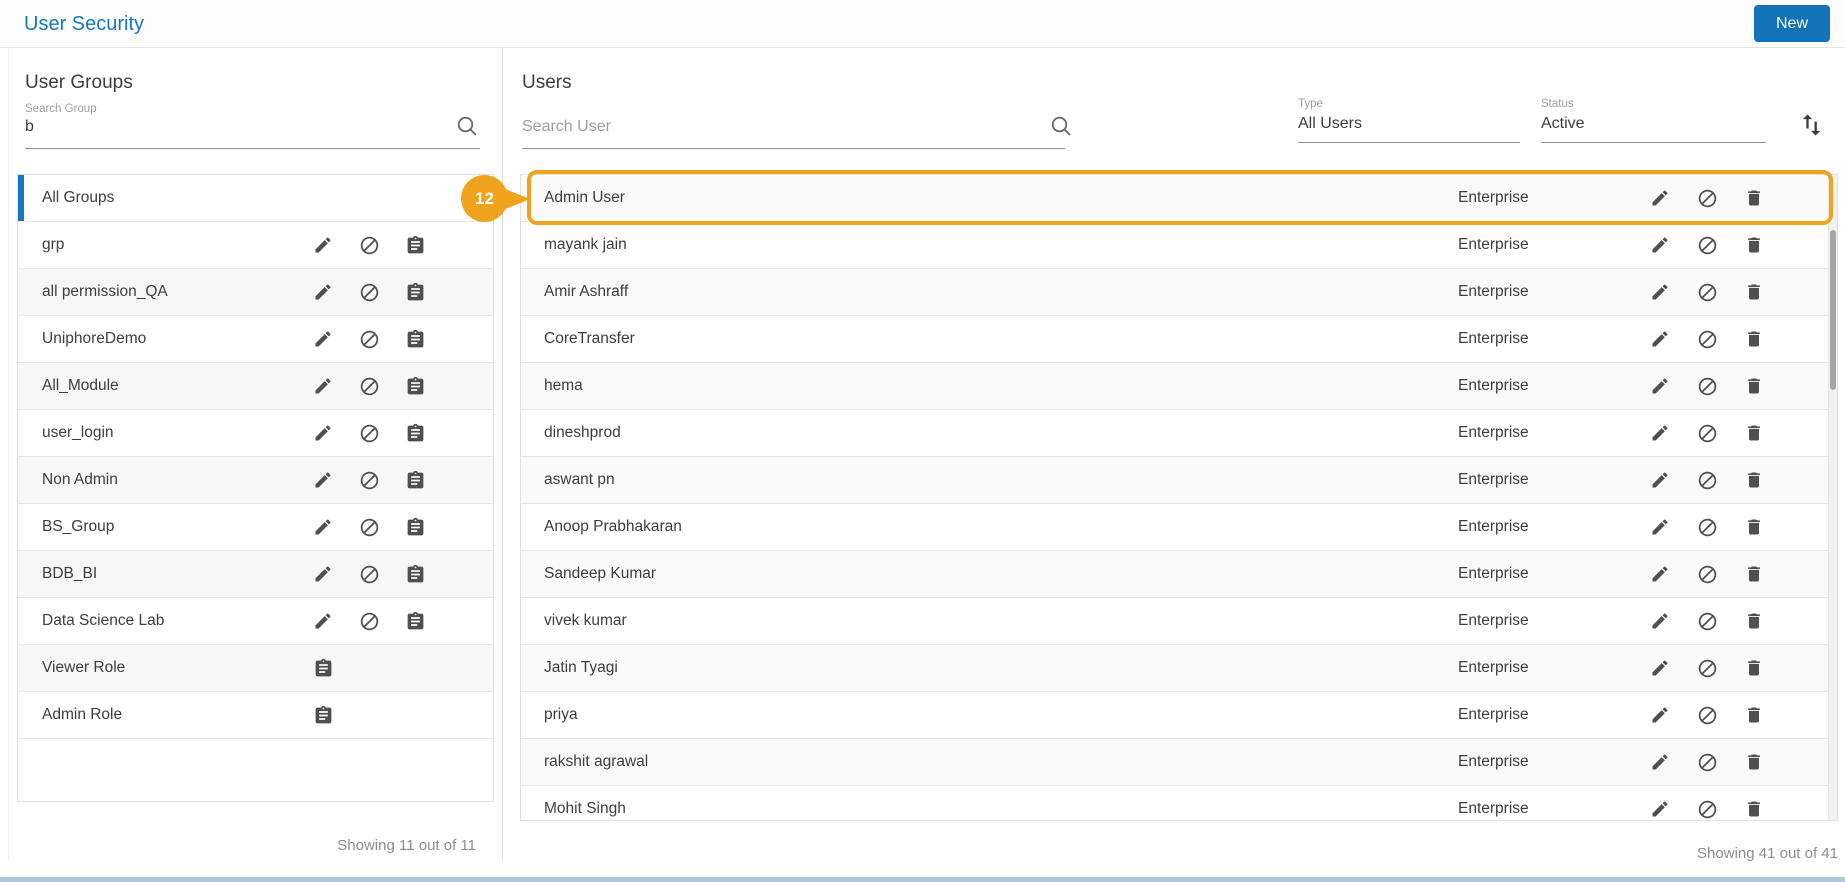 Image resolution: width=1845 pixels, height=882 pixels. Describe the element at coordinates (255, 292) in the screenshot. I see `group-row: all permission_QA` at that location.